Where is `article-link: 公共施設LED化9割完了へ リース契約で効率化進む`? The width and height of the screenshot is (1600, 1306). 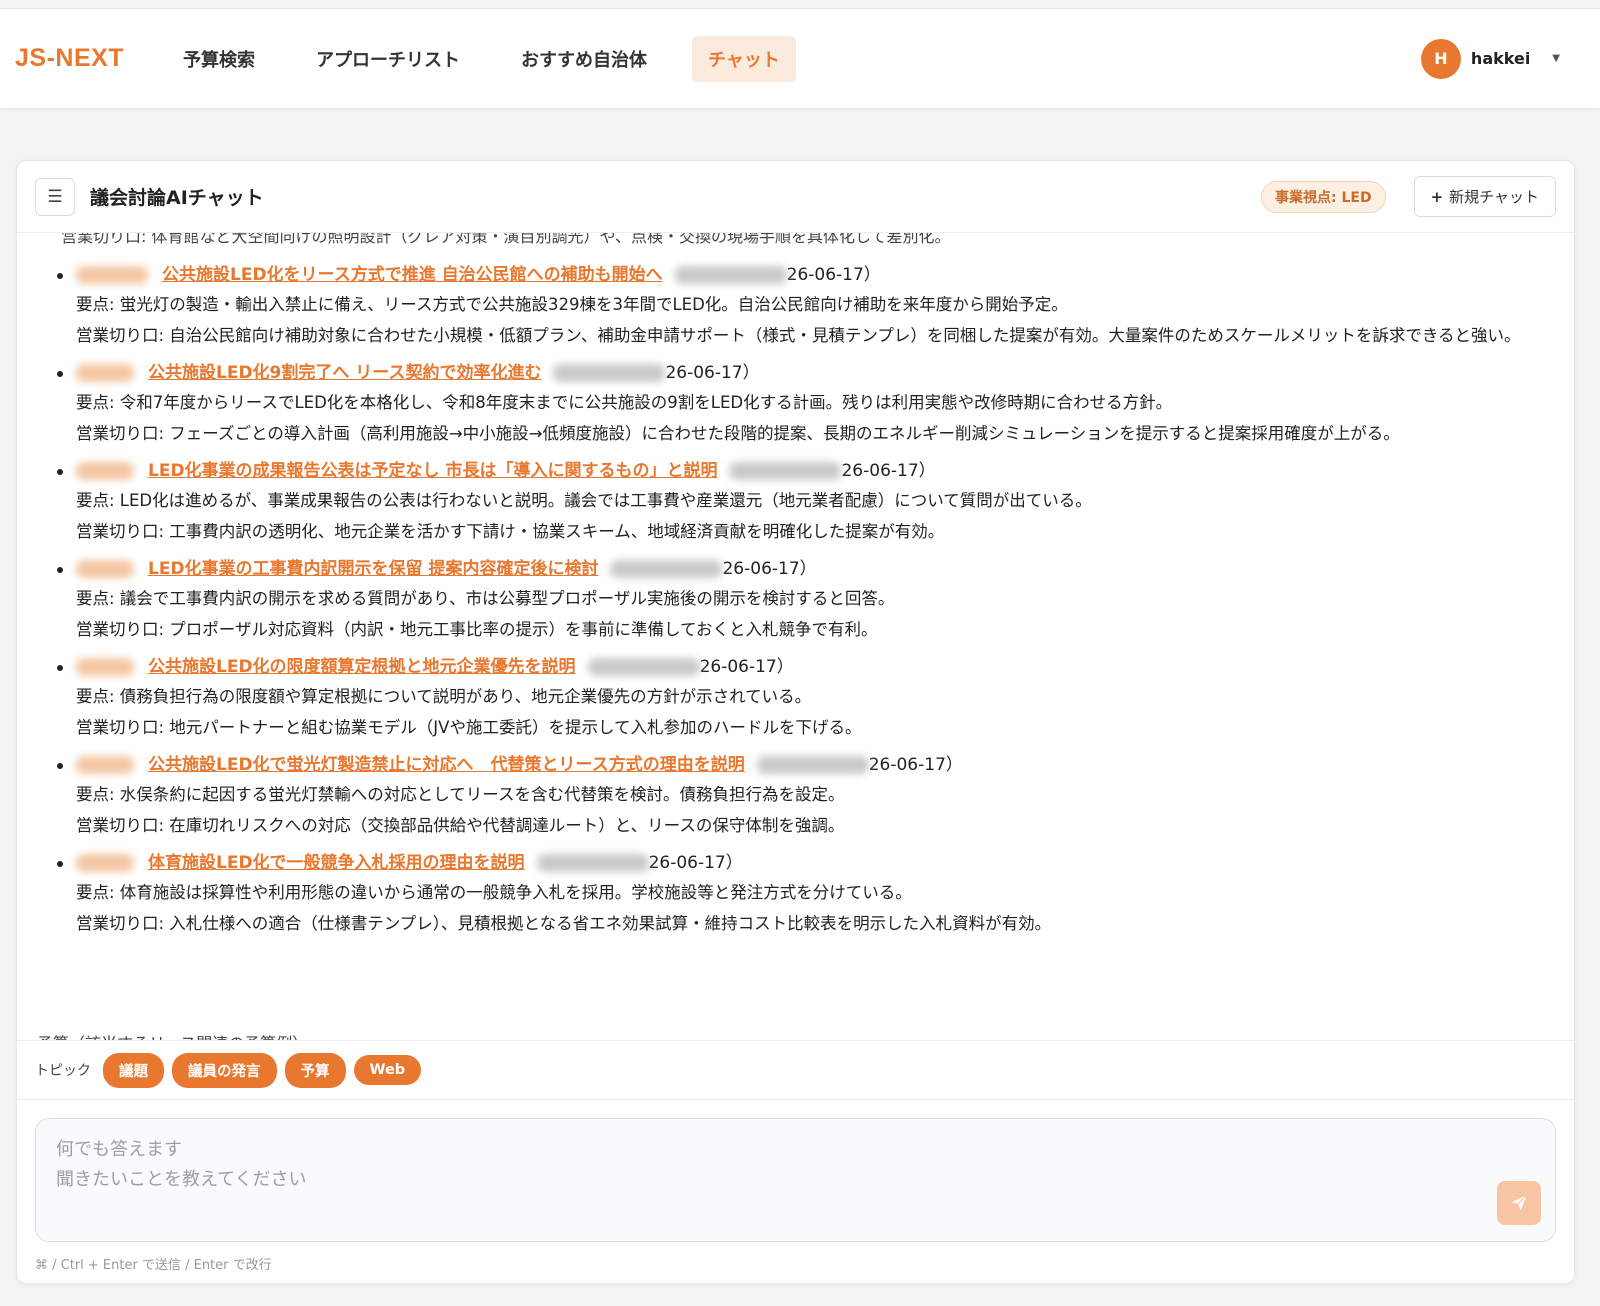
article-link: 公共施設LED化9割完了へ リース契約で効率化進む is located at coordinates (344, 373).